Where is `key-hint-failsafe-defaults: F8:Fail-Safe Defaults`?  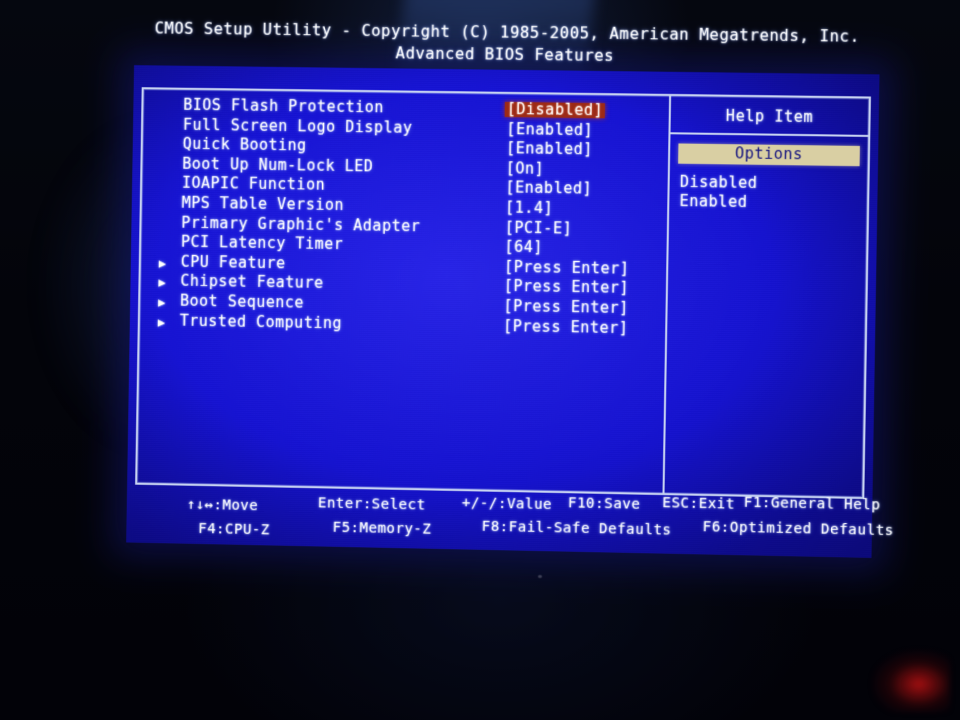
key-hint-failsafe-defaults: F8:Fail-Safe Defaults is located at coordinates (576, 528).